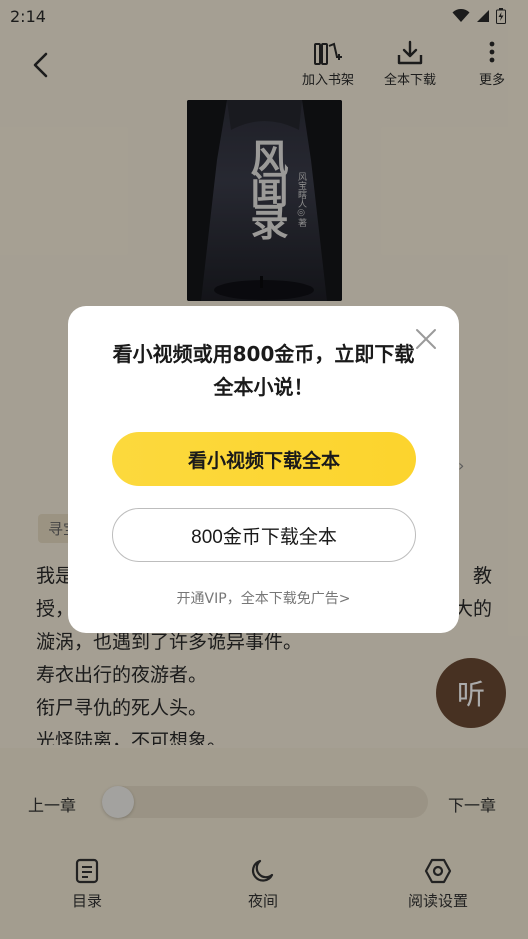 This screenshot has width=528, height=939. I want to click on watch-video-download-button: 看小视频下载全本, so click(264, 459).